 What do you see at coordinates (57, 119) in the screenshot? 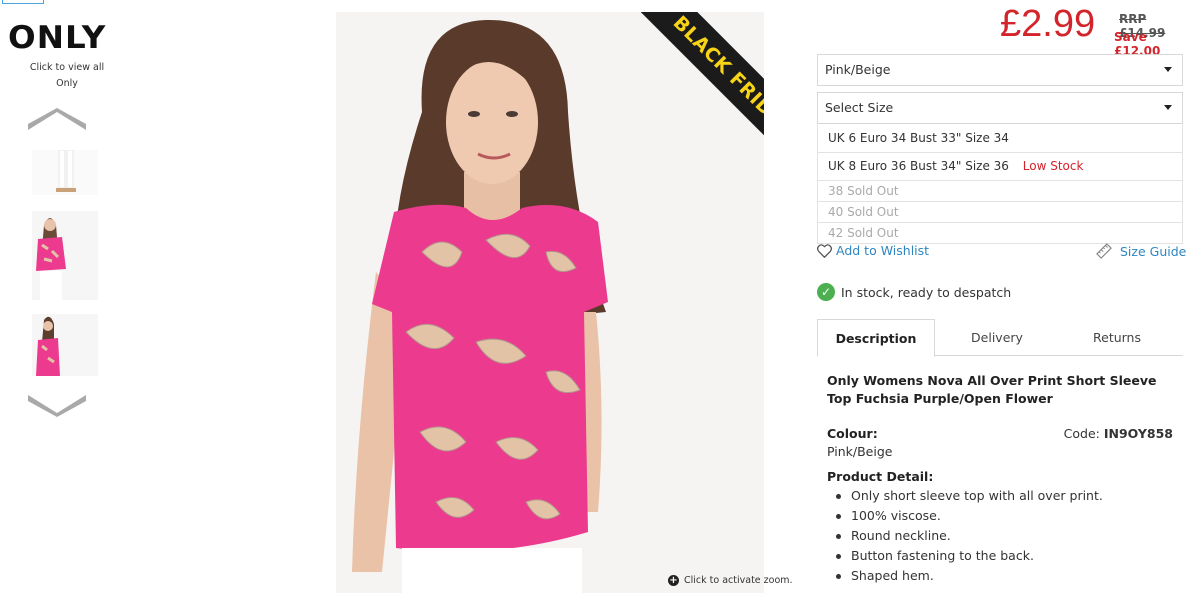
I see `thumbnail-up-arrow-icon` at bounding box center [57, 119].